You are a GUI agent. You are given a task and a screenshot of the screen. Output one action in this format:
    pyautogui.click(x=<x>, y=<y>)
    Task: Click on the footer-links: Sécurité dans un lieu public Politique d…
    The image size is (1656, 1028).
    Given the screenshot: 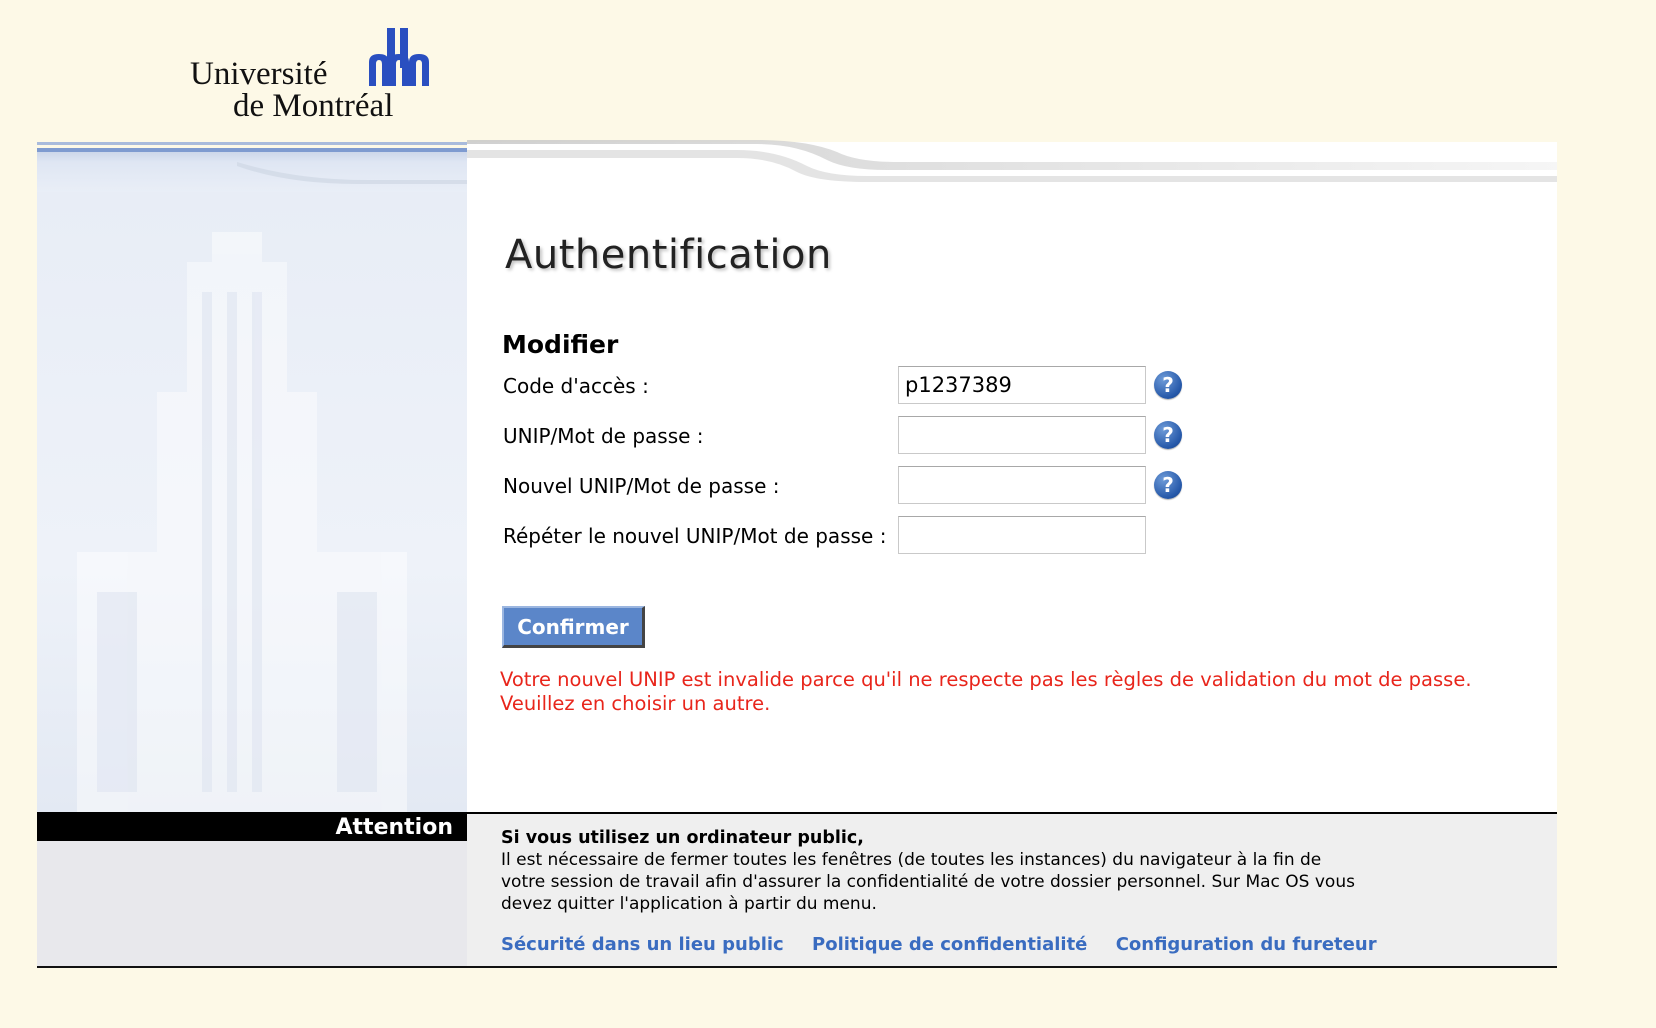 What is the action you would take?
    pyautogui.click(x=950, y=944)
    